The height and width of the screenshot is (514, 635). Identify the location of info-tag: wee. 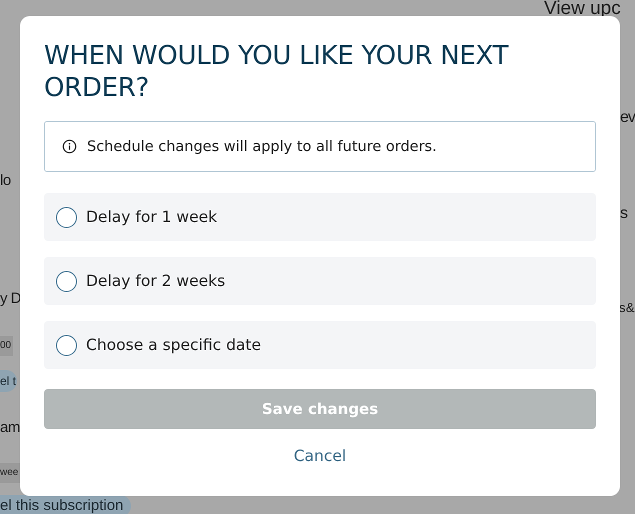
(10, 473).